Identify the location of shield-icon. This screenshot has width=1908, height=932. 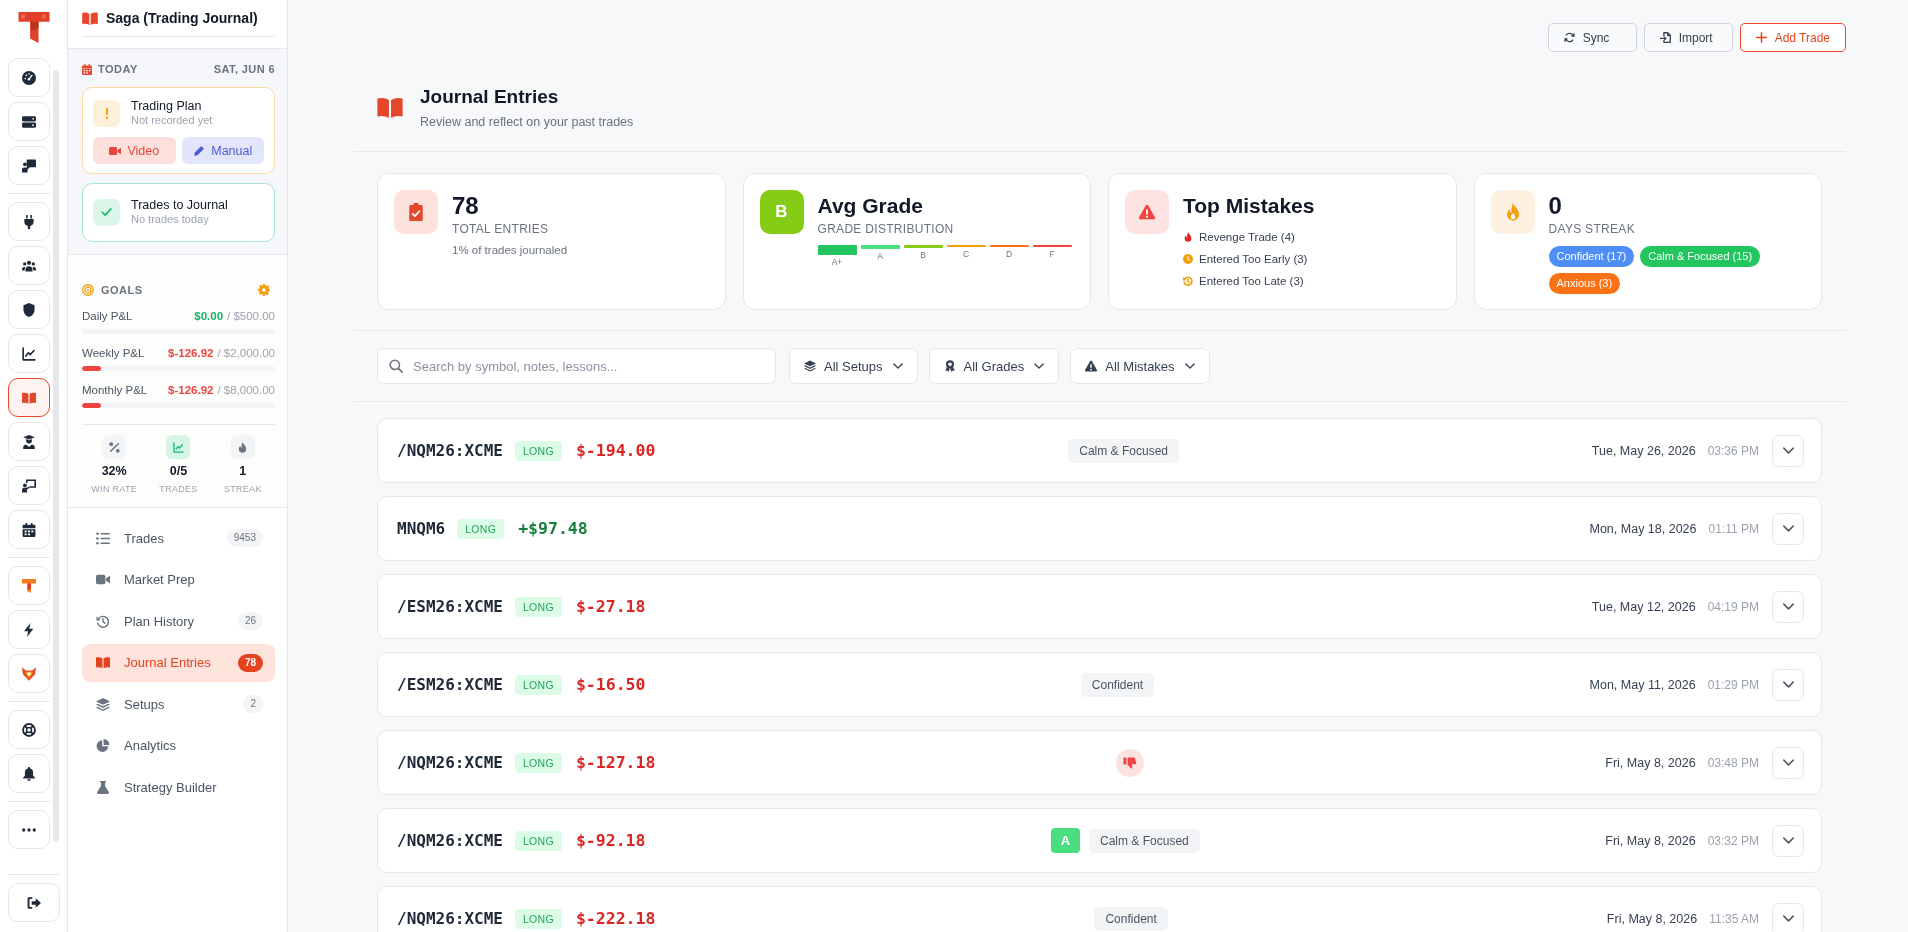
(29, 309).